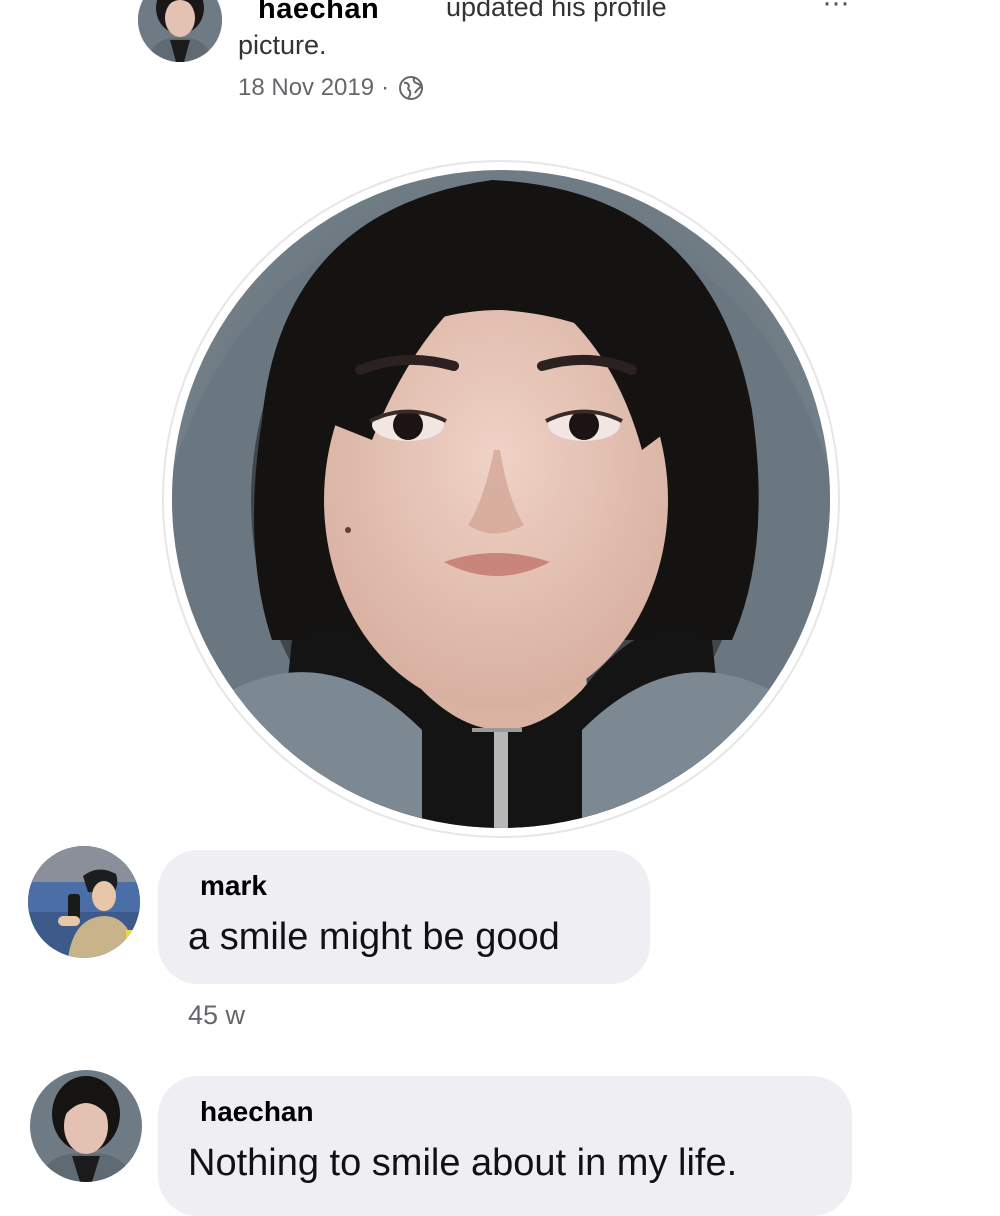  I want to click on author-avatar, so click(180, 31).